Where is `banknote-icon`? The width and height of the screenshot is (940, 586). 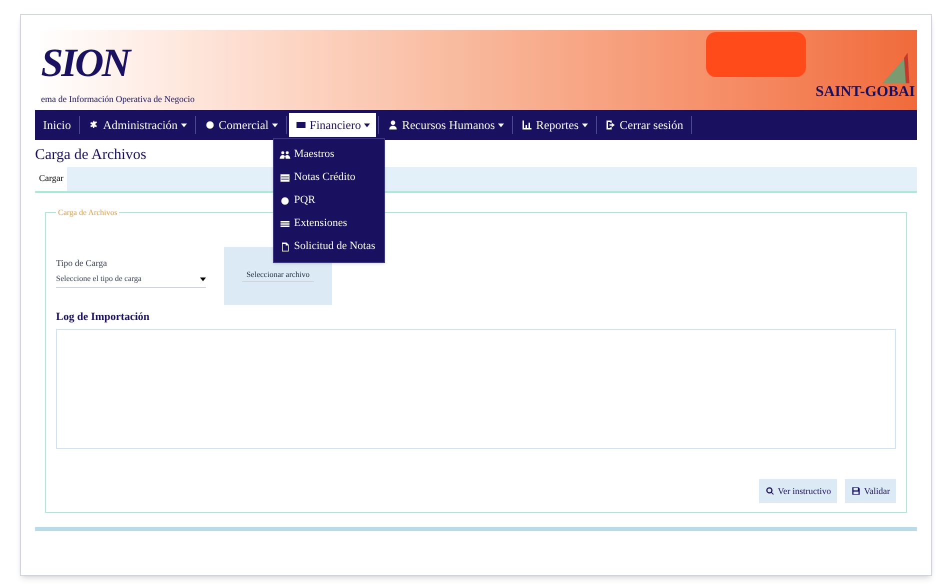 banknote-icon is located at coordinates (300, 125).